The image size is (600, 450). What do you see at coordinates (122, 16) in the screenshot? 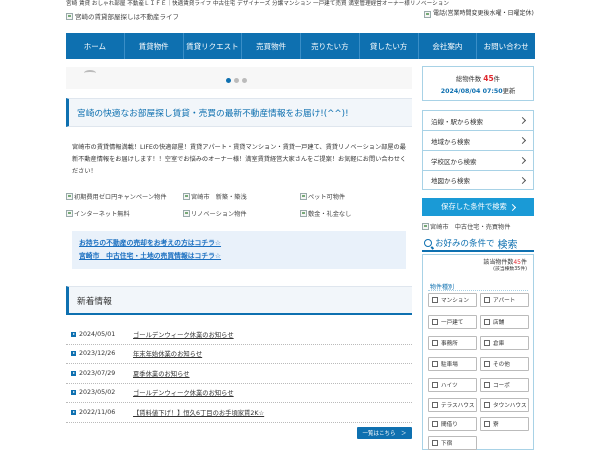
I see `site-logo: 宮崎の賃貸部屋探しは不動産ライフ` at bounding box center [122, 16].